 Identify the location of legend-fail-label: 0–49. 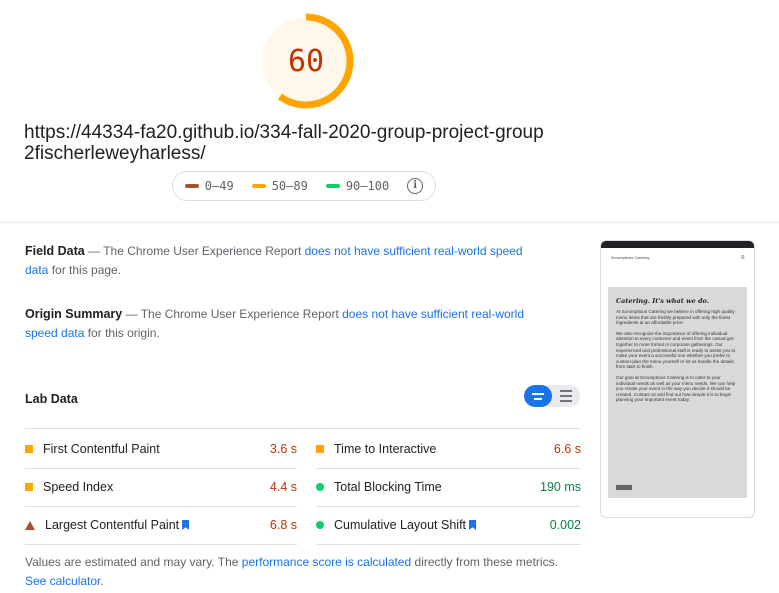
(219, 186).